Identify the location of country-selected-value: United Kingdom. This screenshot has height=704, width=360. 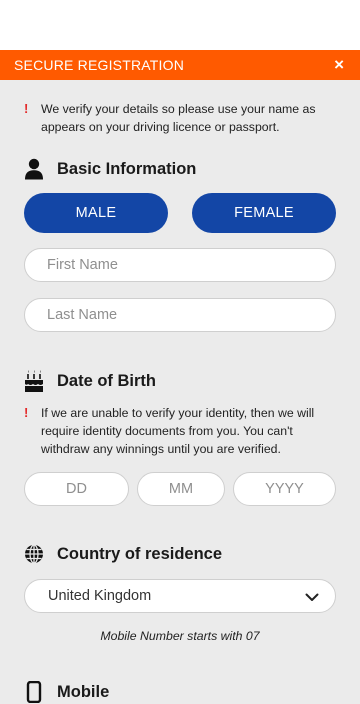
(100, 596).